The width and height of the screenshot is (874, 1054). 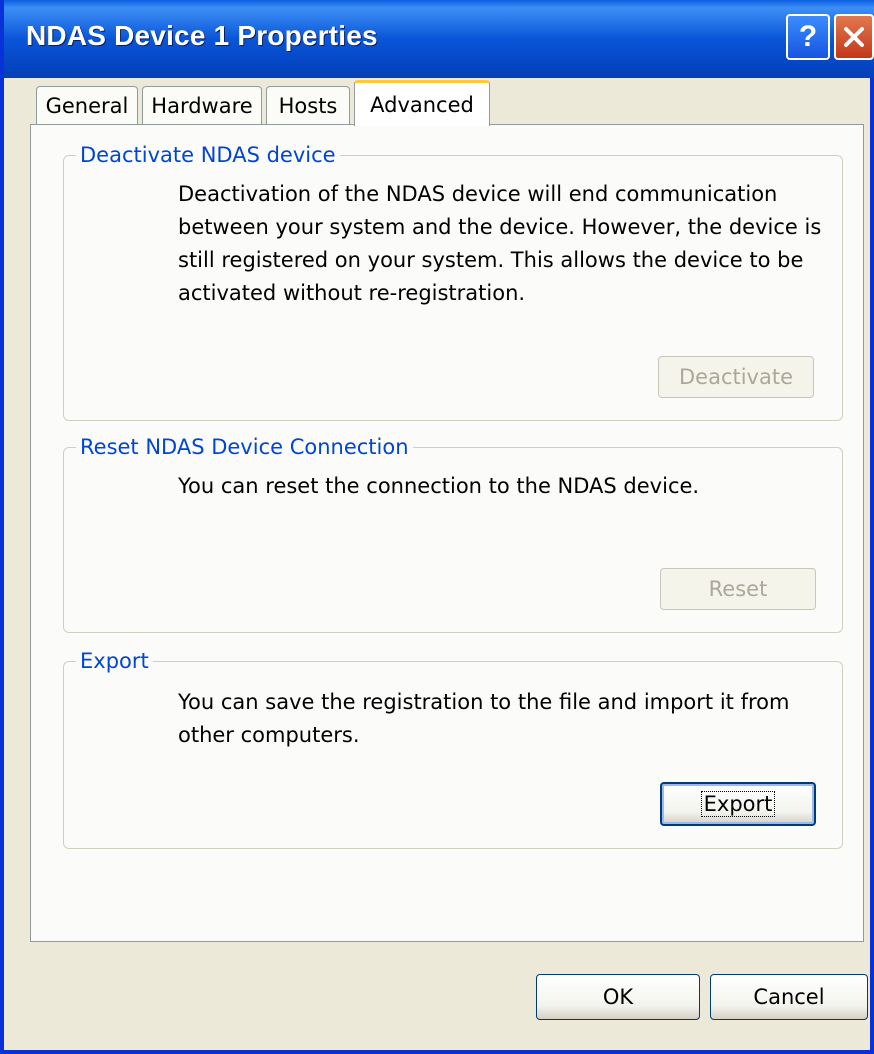 I want to click on tab-hosts: Hosts, so click(x=308, y=105).